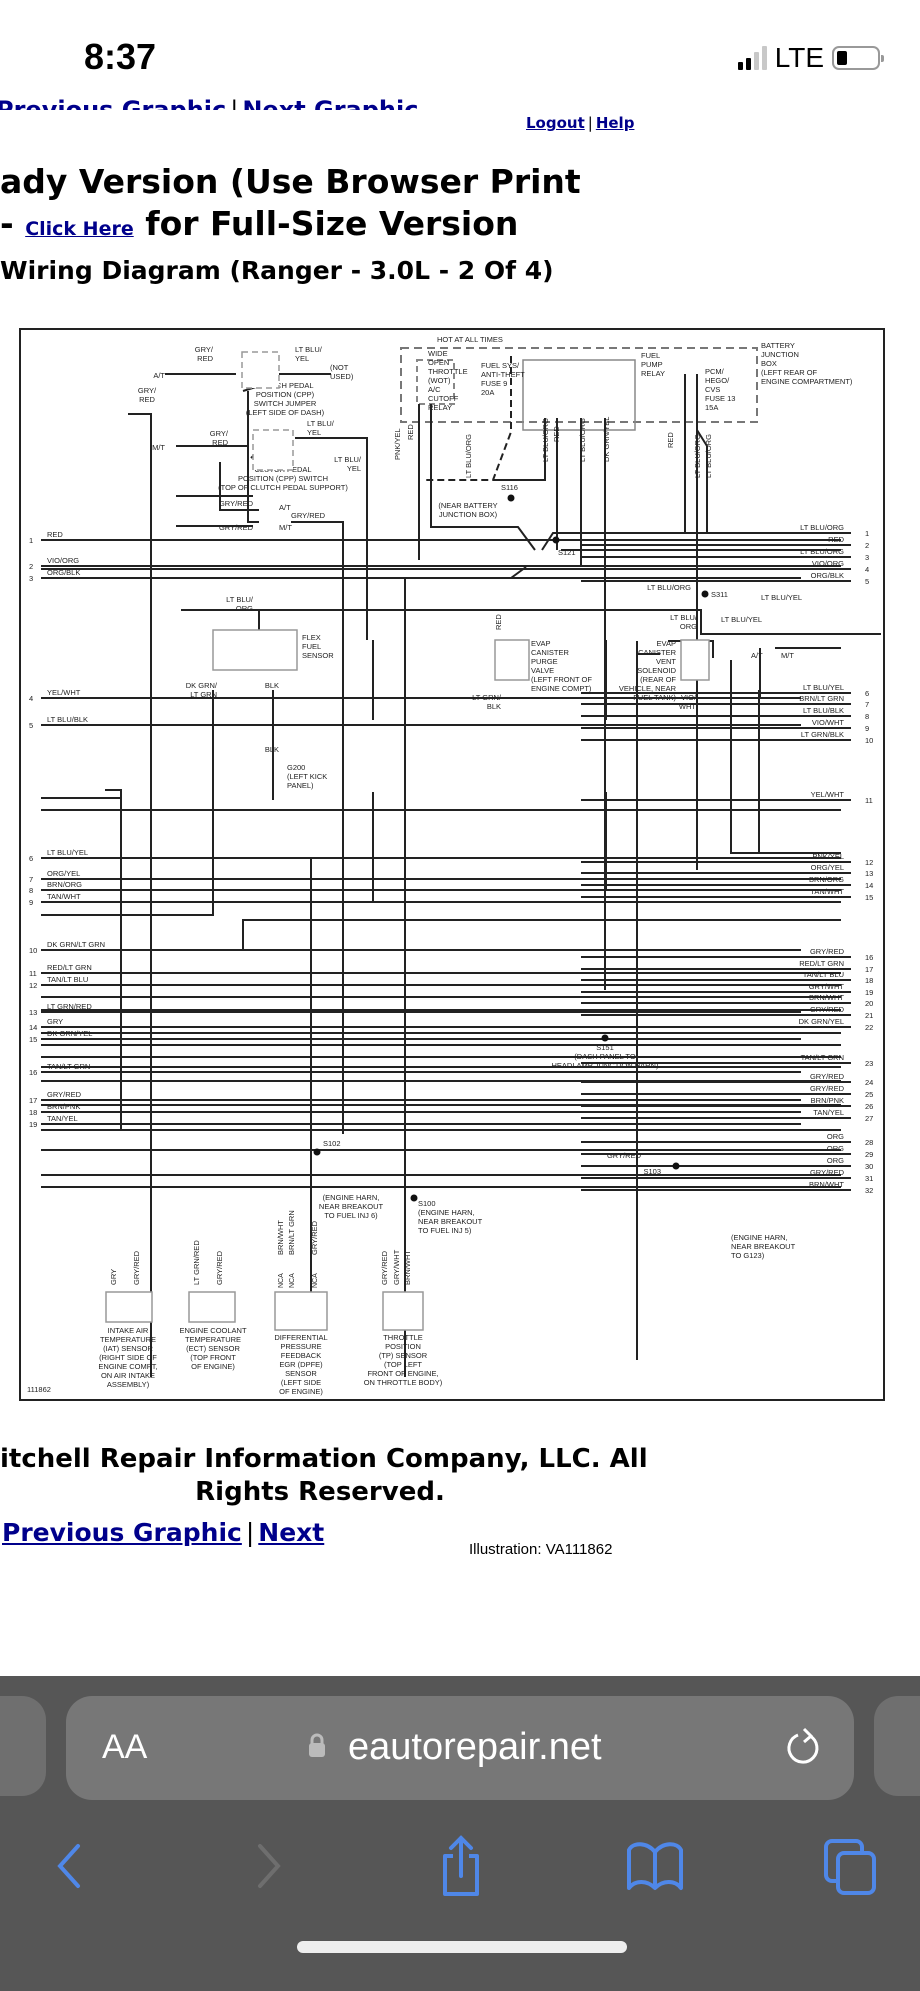  Describe the element at coordinates (438, 353) in the screenshot. I see `wot-relay-label: WIDE` at that location.